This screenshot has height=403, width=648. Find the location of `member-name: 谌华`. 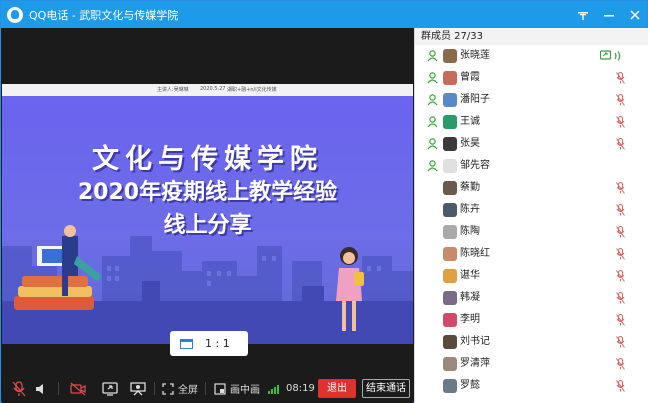

member-name: 谌华 is located at coordinates (470, 275).